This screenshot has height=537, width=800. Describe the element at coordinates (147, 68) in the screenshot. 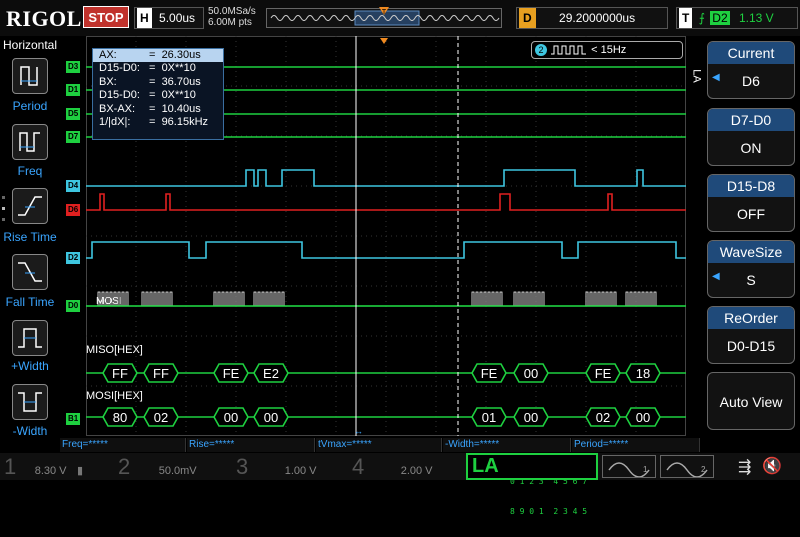

I see `cursor-a-bus-row: D15-D0: = 0X**10` at that location.